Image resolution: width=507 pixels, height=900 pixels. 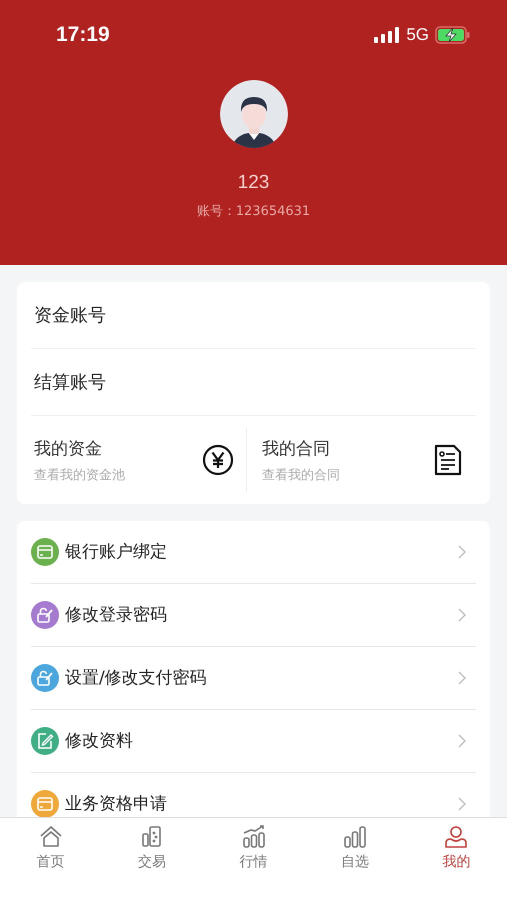 What do you see at coordinates (152, 847) in the screenshot?
I see `tab: 交易` at bounding box center [152, 847].